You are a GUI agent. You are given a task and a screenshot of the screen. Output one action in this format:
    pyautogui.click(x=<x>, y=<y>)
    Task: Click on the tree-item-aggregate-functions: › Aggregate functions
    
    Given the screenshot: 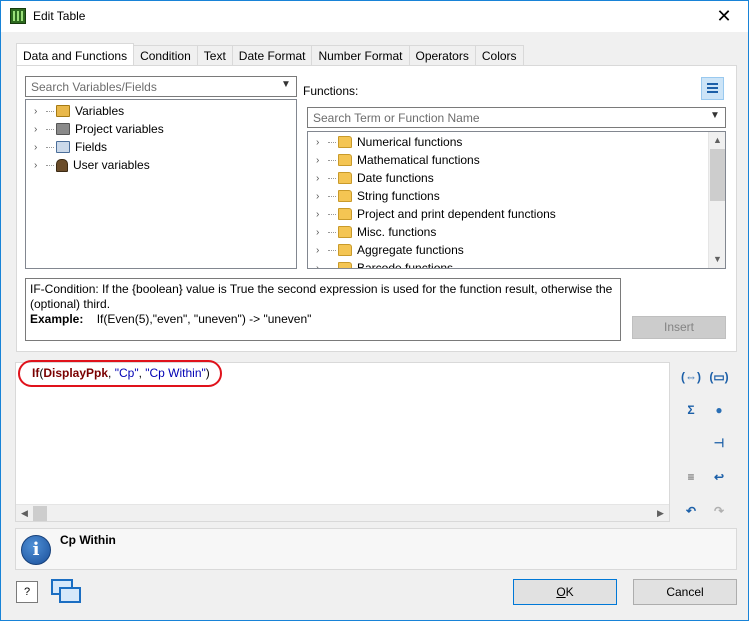 What is the action you would take?
    pyautogui.click(x=386, y=250)
    